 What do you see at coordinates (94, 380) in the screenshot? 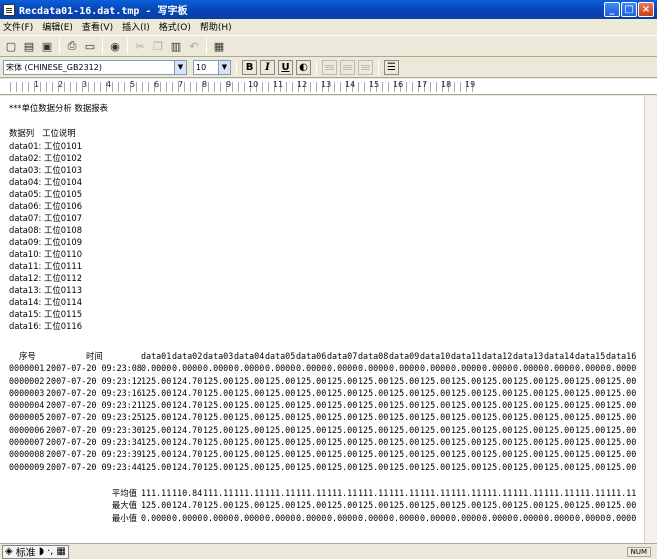
I see `table-cell: 2007-07-20 09:23:12` at bounding box center [94, 380].